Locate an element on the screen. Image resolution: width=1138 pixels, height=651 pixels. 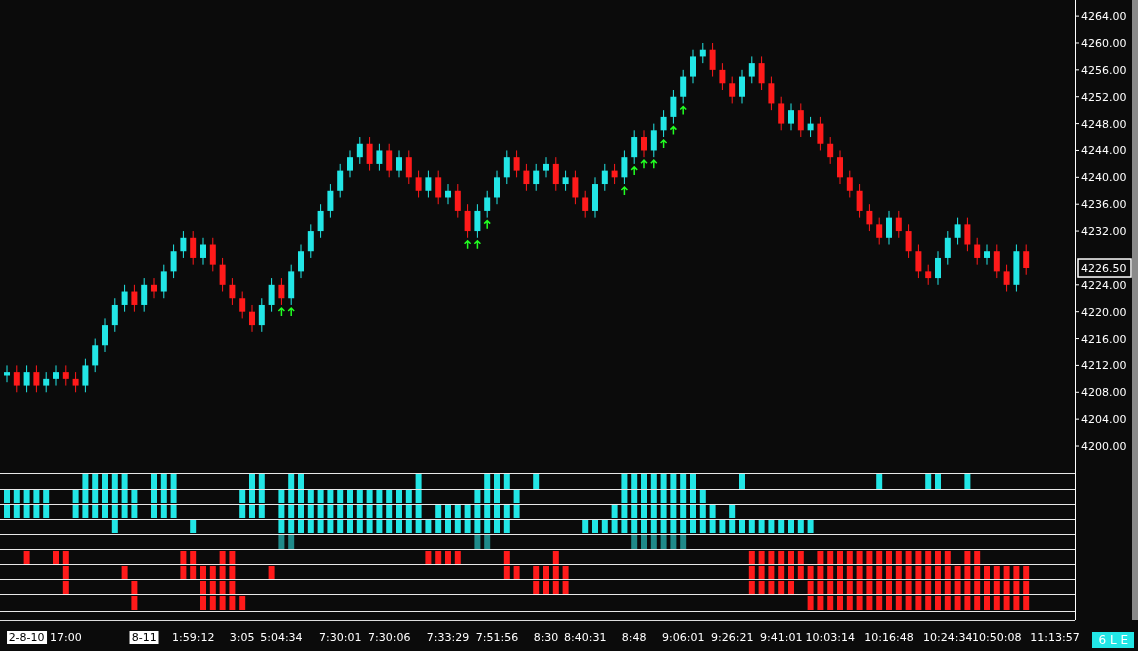
time-label: 9:41:01 is located at coordinates (781, 637).